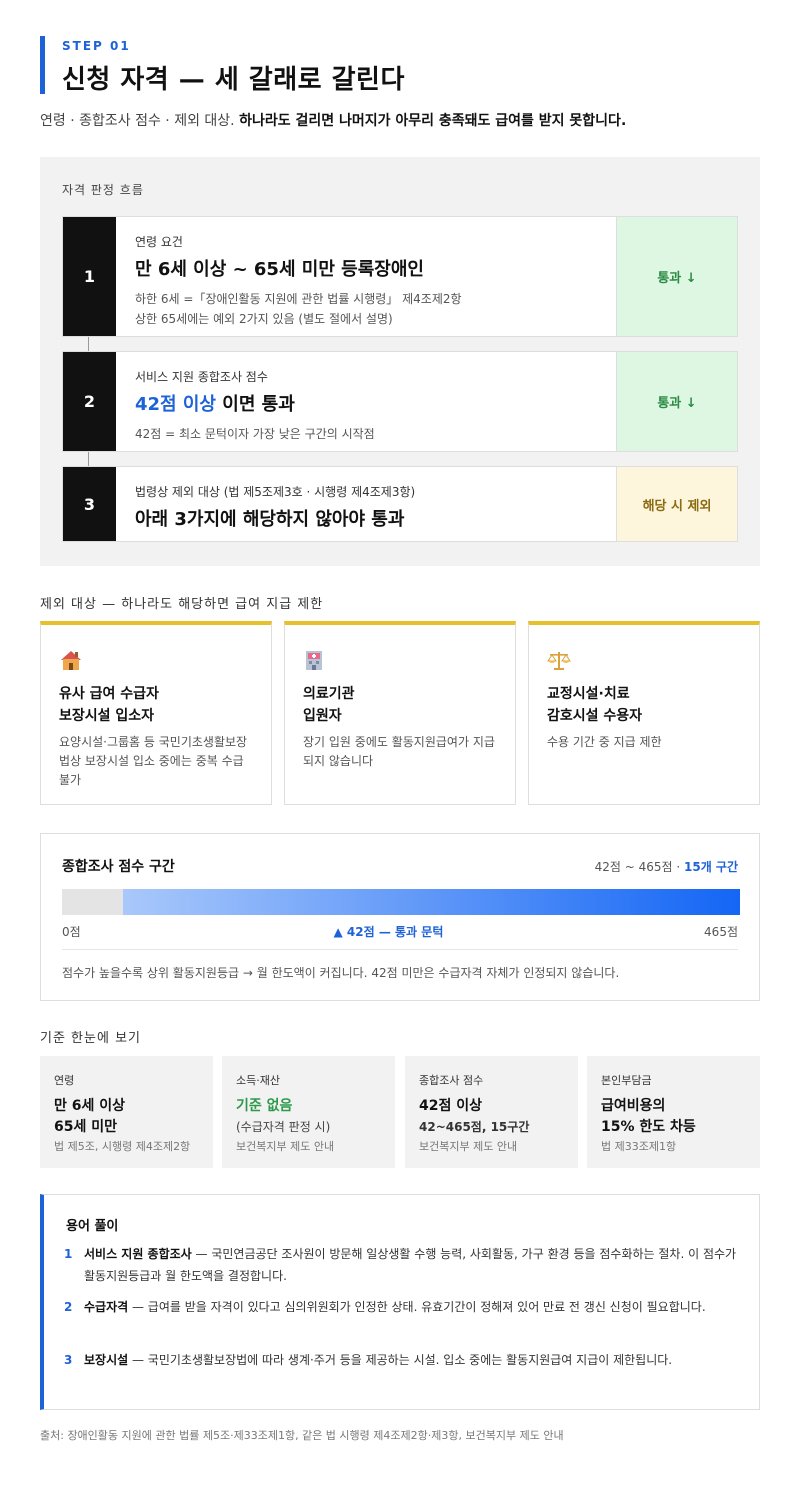 This screenshot has width=800, height=1495. I want to click on glossary-term: 보장시설, so click(106, 1360).